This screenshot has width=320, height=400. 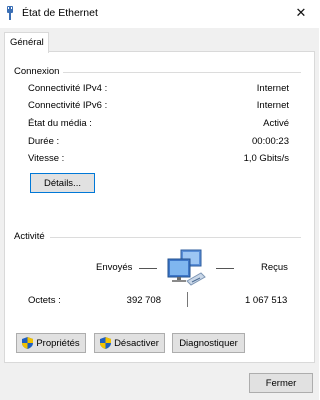 I want to click on close-button-label: Fermer, so click(x=281, y=383).